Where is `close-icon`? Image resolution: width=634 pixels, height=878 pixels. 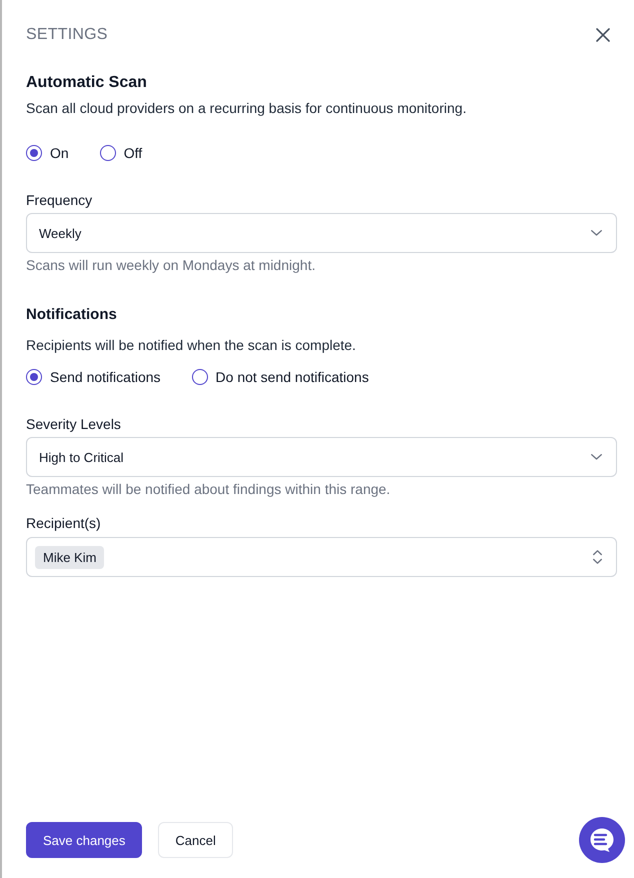
close-icon is located at coordinates (603, 35).